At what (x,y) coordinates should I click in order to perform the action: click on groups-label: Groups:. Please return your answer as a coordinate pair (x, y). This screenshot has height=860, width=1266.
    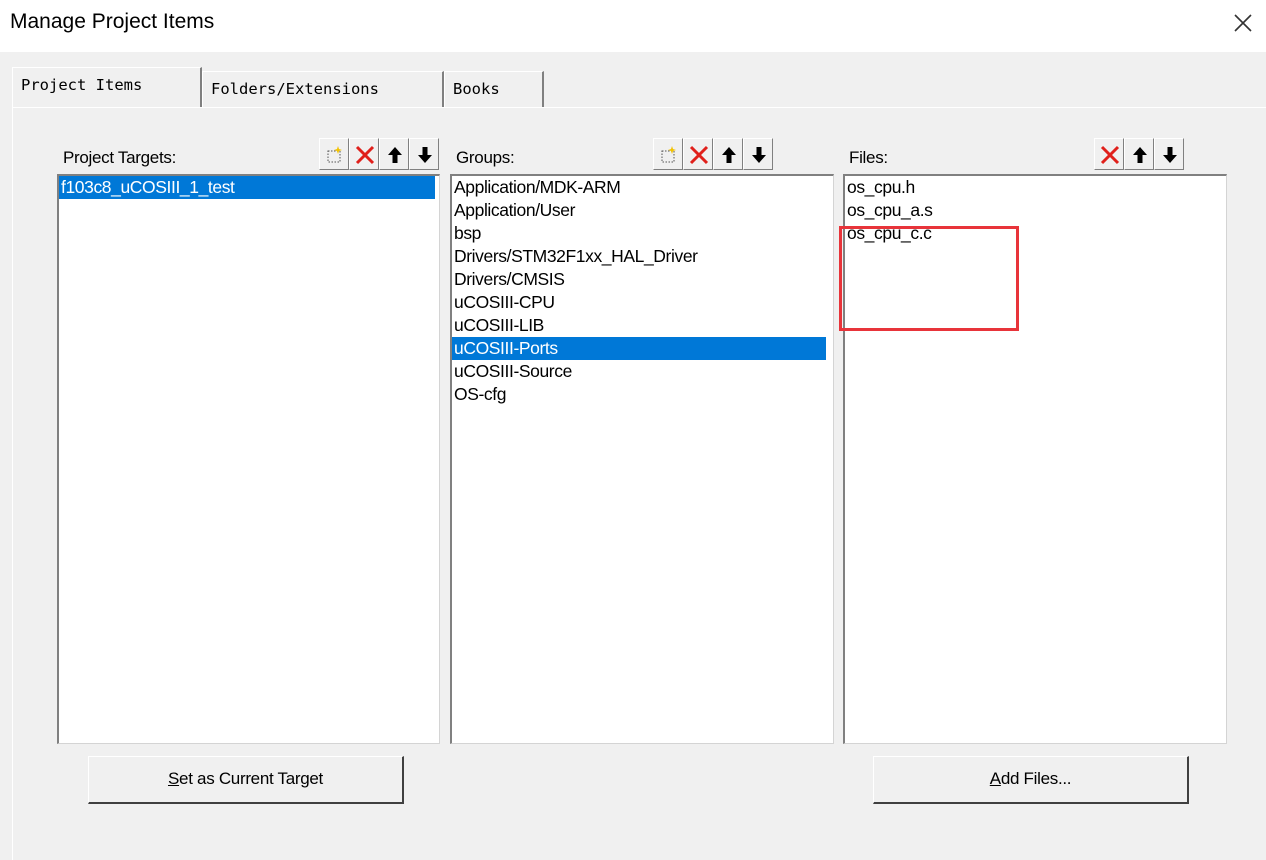
    Looking at the image, I should click on (485, 157).